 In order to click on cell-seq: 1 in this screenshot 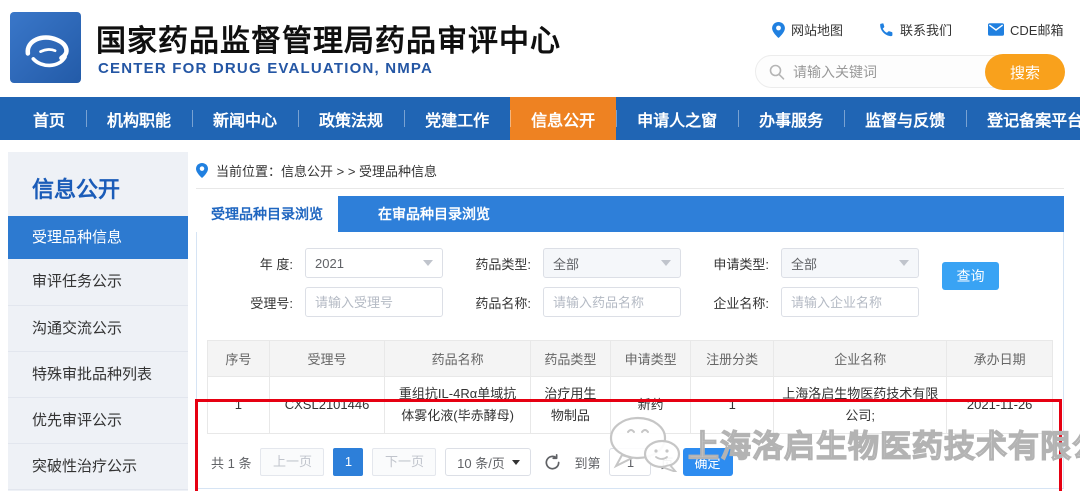, I will do `click(238, 405)`.